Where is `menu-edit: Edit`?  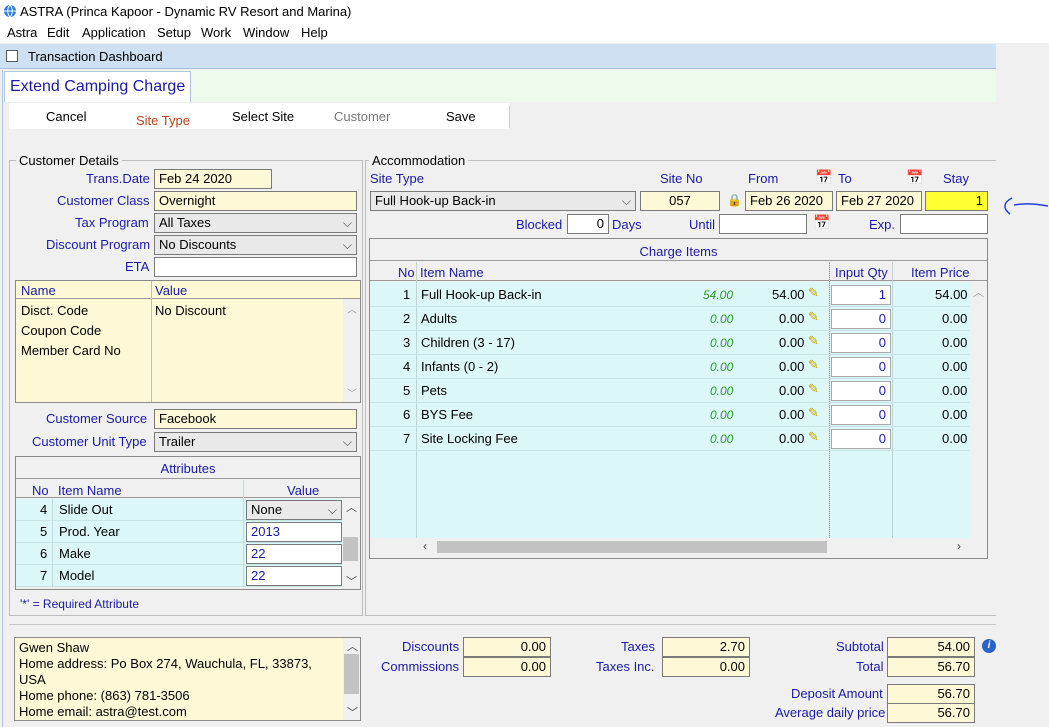
menu-edit: Edit is located at coordinates (58, 32).